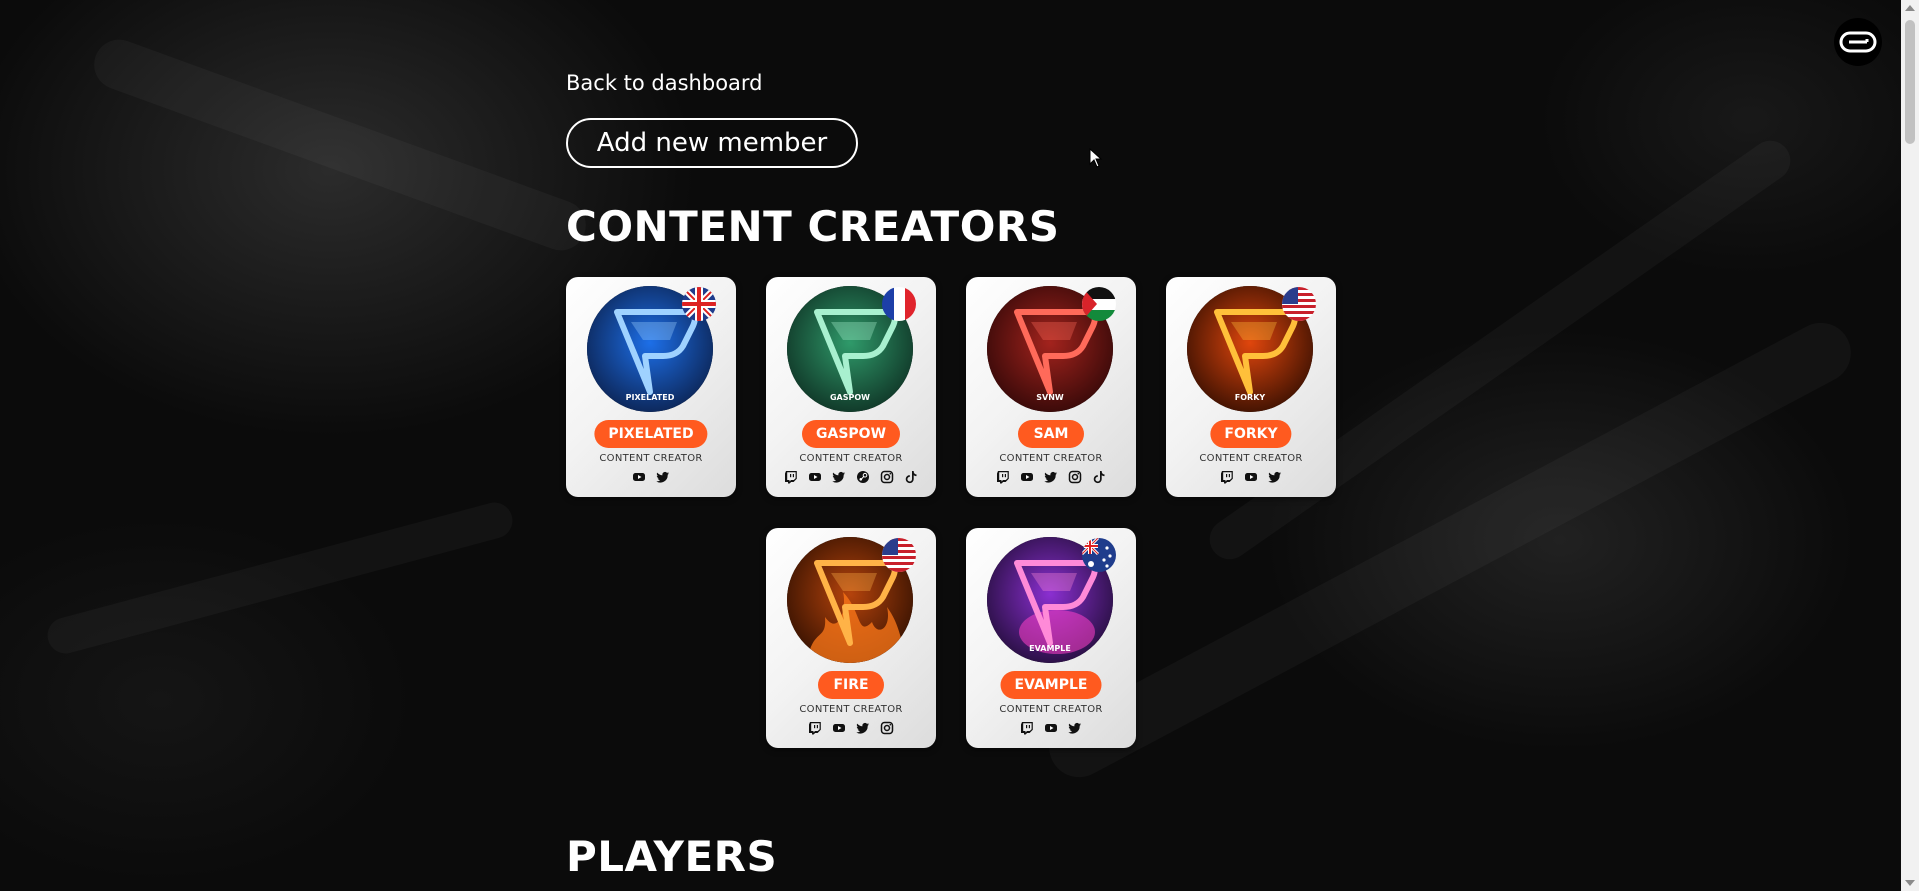 This screenshot has height=891, width=1919. I want to click on member-card-gaspow: GASPOW GASPOW CONTENT CREATOR, so click(851, 387).